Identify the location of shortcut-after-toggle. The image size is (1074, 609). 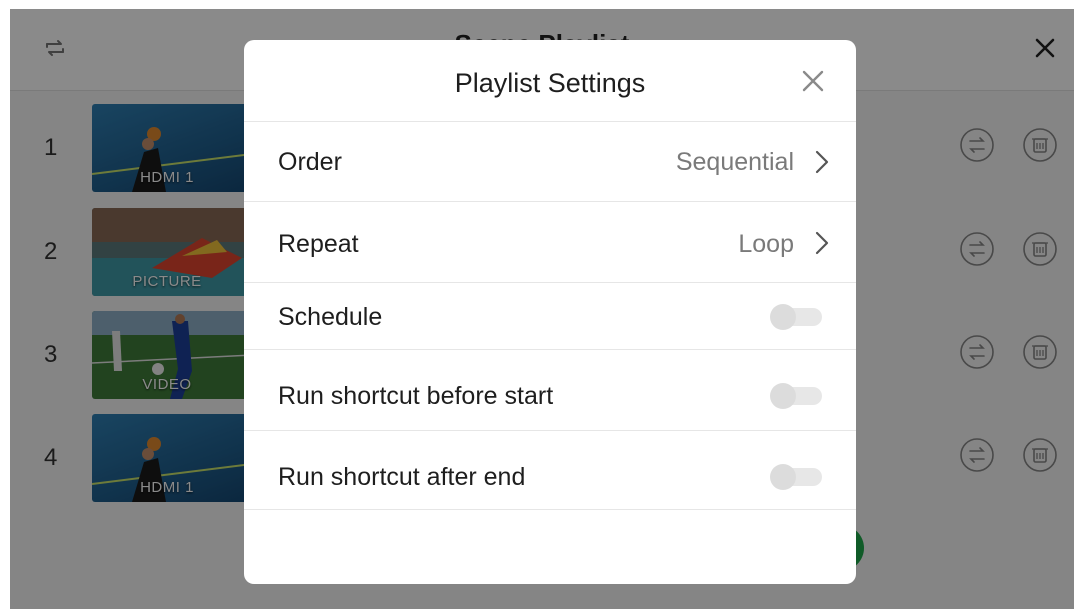
(798, 477).